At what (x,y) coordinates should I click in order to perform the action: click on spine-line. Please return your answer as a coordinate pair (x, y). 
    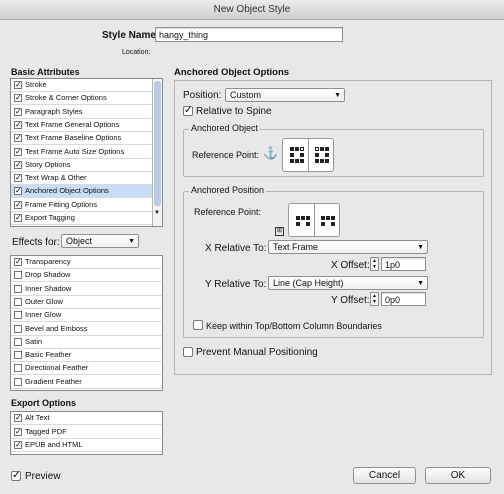
    Looking at the image, I should click on (314, 220).